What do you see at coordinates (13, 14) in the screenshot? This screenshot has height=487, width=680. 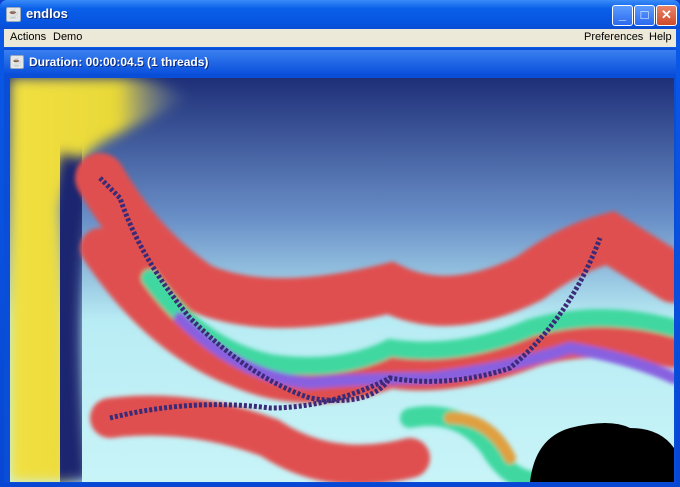 I see `java-app-icon: ☕` at bounding box center [13, 14].